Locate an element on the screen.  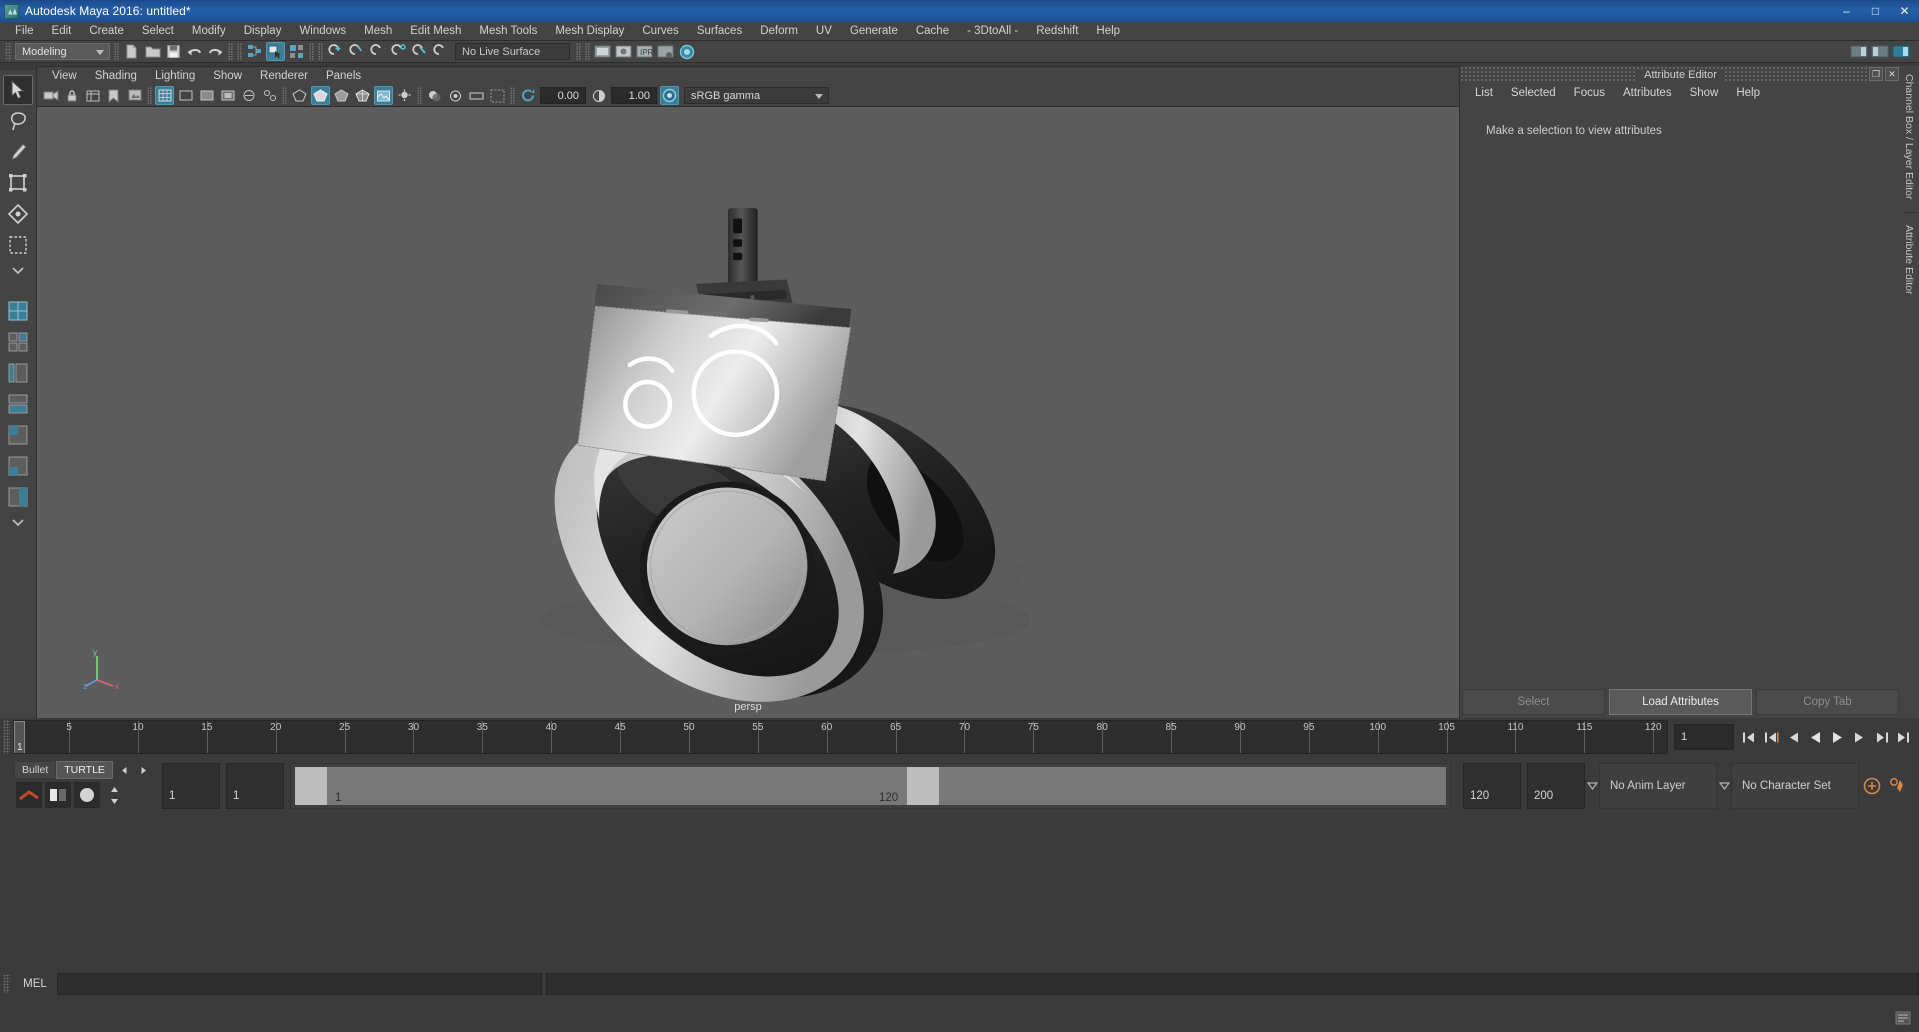
save-scene-icon is located at coordinates (173, 51).